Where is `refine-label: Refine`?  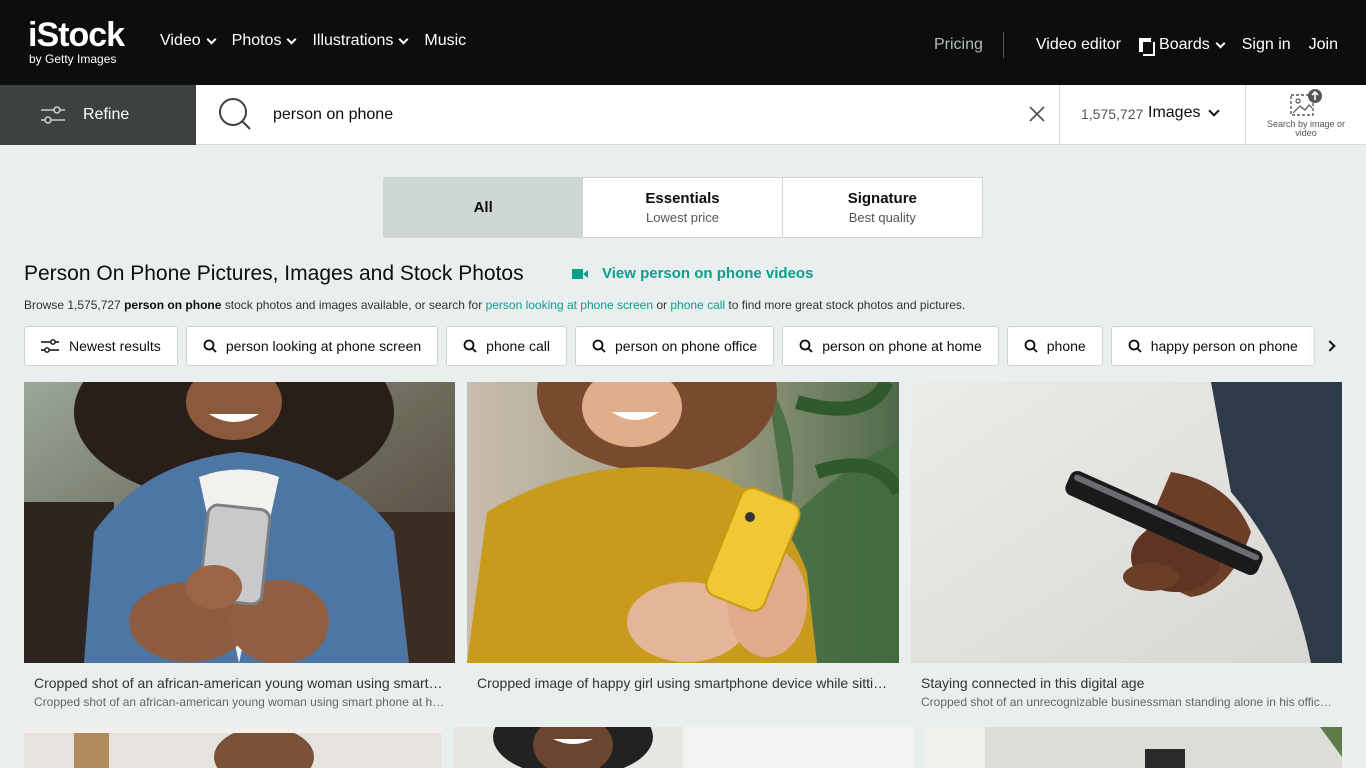
refine-label: Refine is located at coordinates (106, 114).